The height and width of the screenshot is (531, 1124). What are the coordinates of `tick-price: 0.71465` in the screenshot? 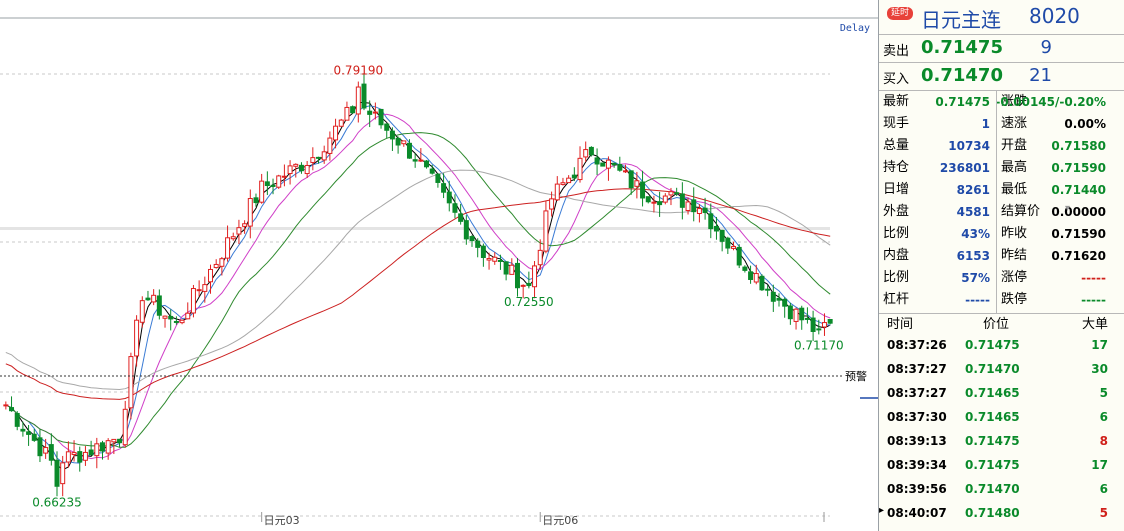 It's located at (992, 393).